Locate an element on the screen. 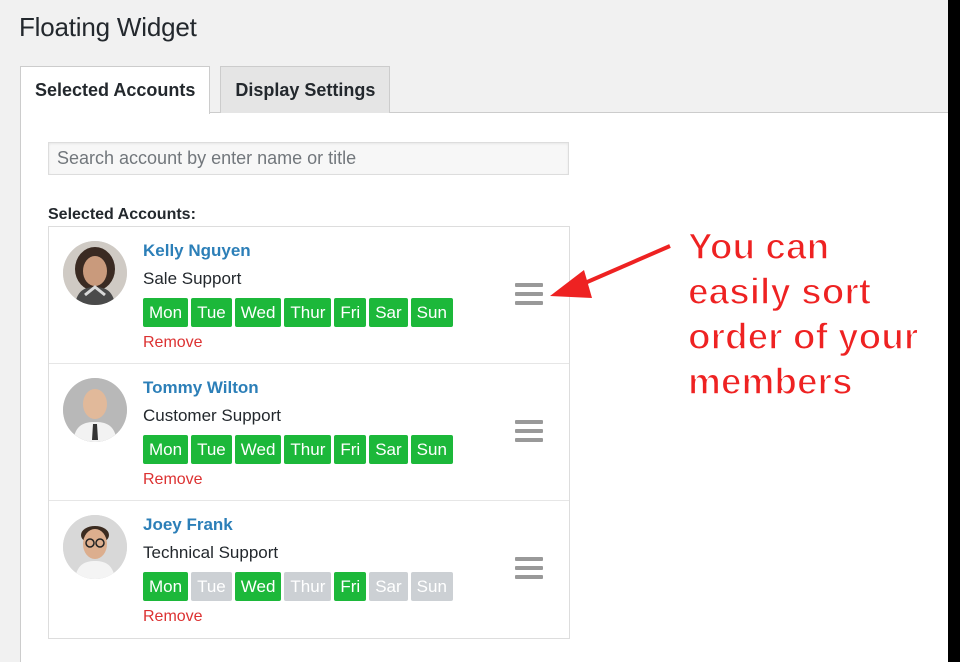 The image size is (960, 662). account-name: Kelly Nguyen is located at coordinates (197, 251).